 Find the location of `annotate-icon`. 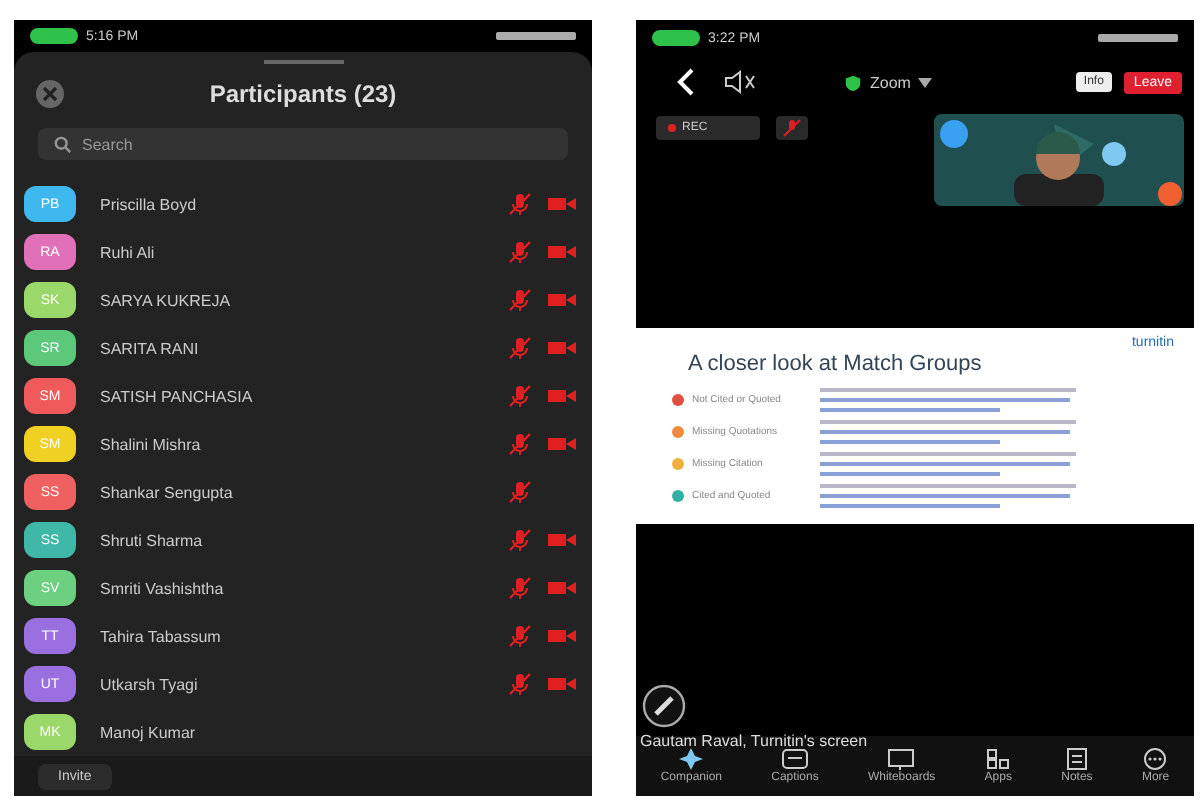

annotate-icon is located at coordinates (664, 706).